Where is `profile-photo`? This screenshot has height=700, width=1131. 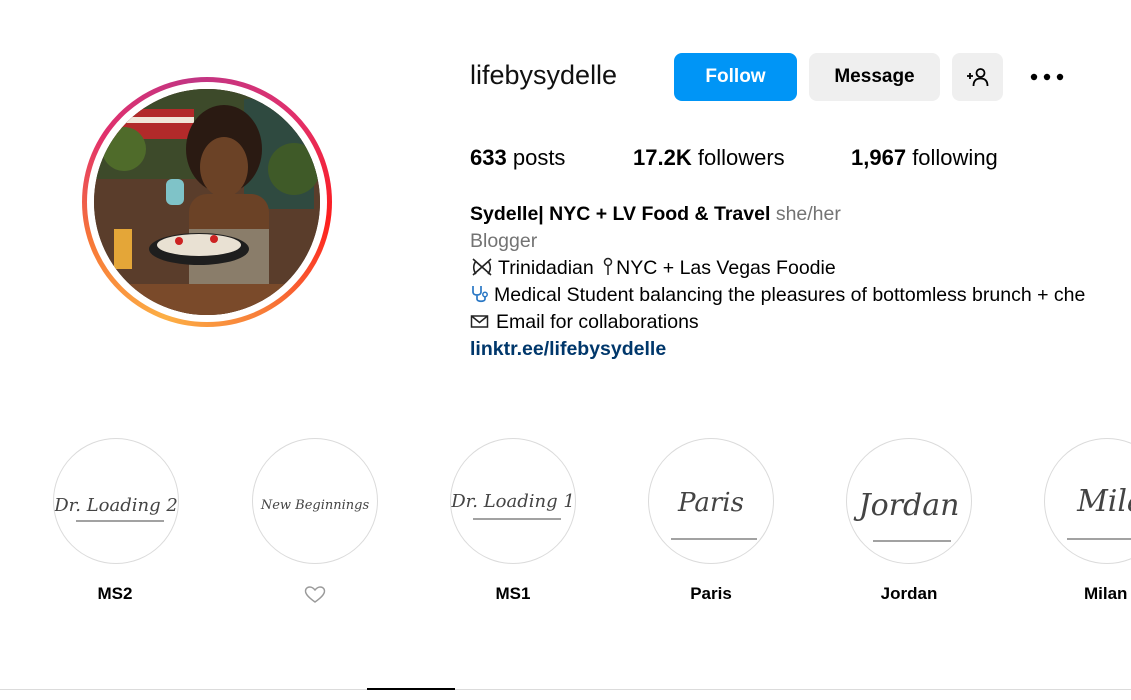 profile-photo is located at coordinates (207, 202).